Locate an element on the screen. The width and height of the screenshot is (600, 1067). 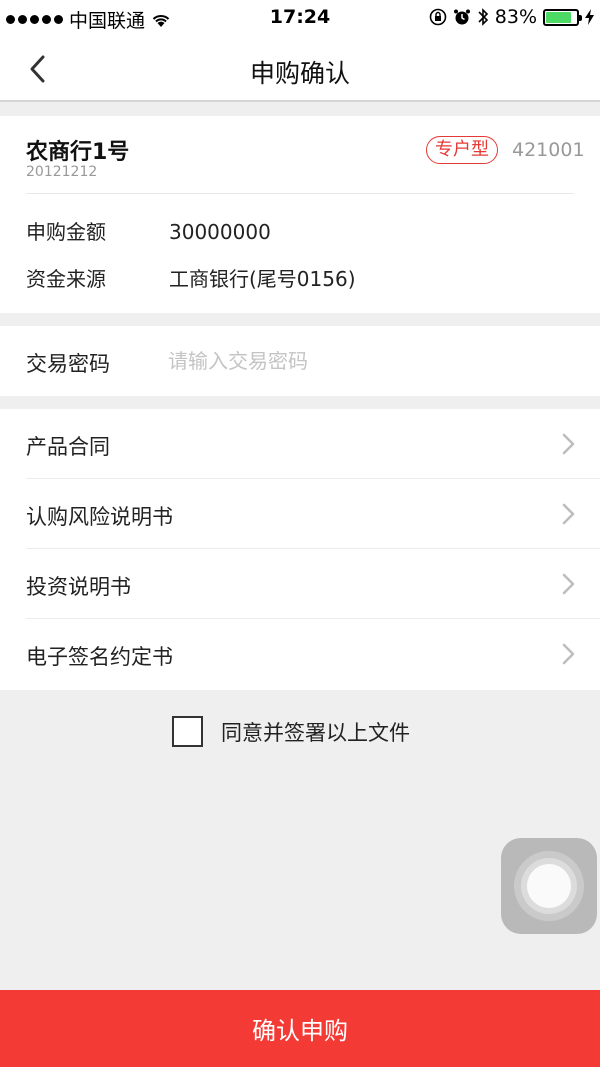
doc-item-investment-prospectus: 投资说明书 is located at coordinates (300, 584).